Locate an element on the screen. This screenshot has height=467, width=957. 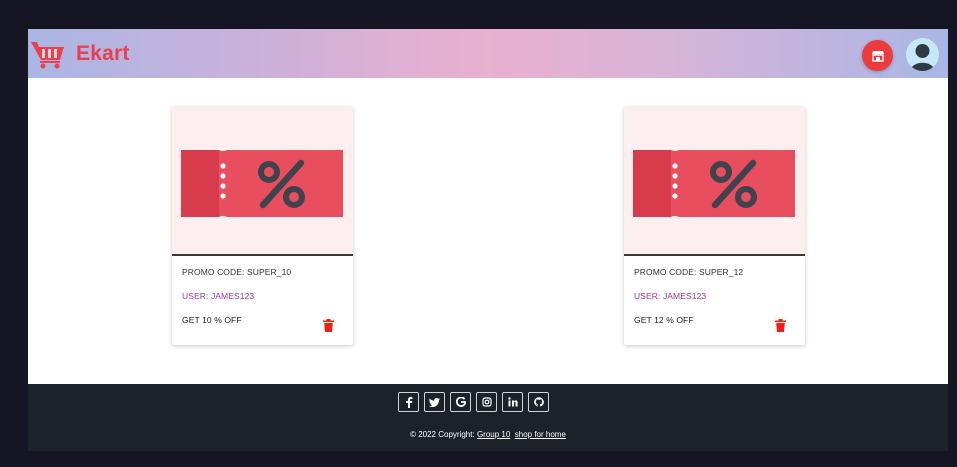
promo-discount: GET 12 % OFF is located at coordinates (664, 320).